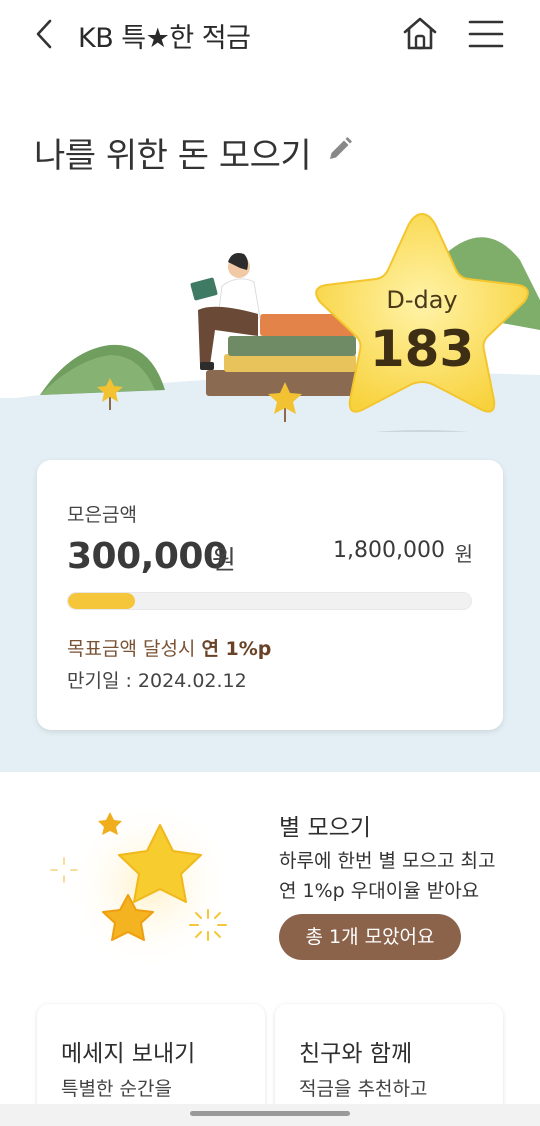 The image size is (540, 1126). Describe the element at coordinates (46, 34) in the screenshot. I see `back-icon` at that location.